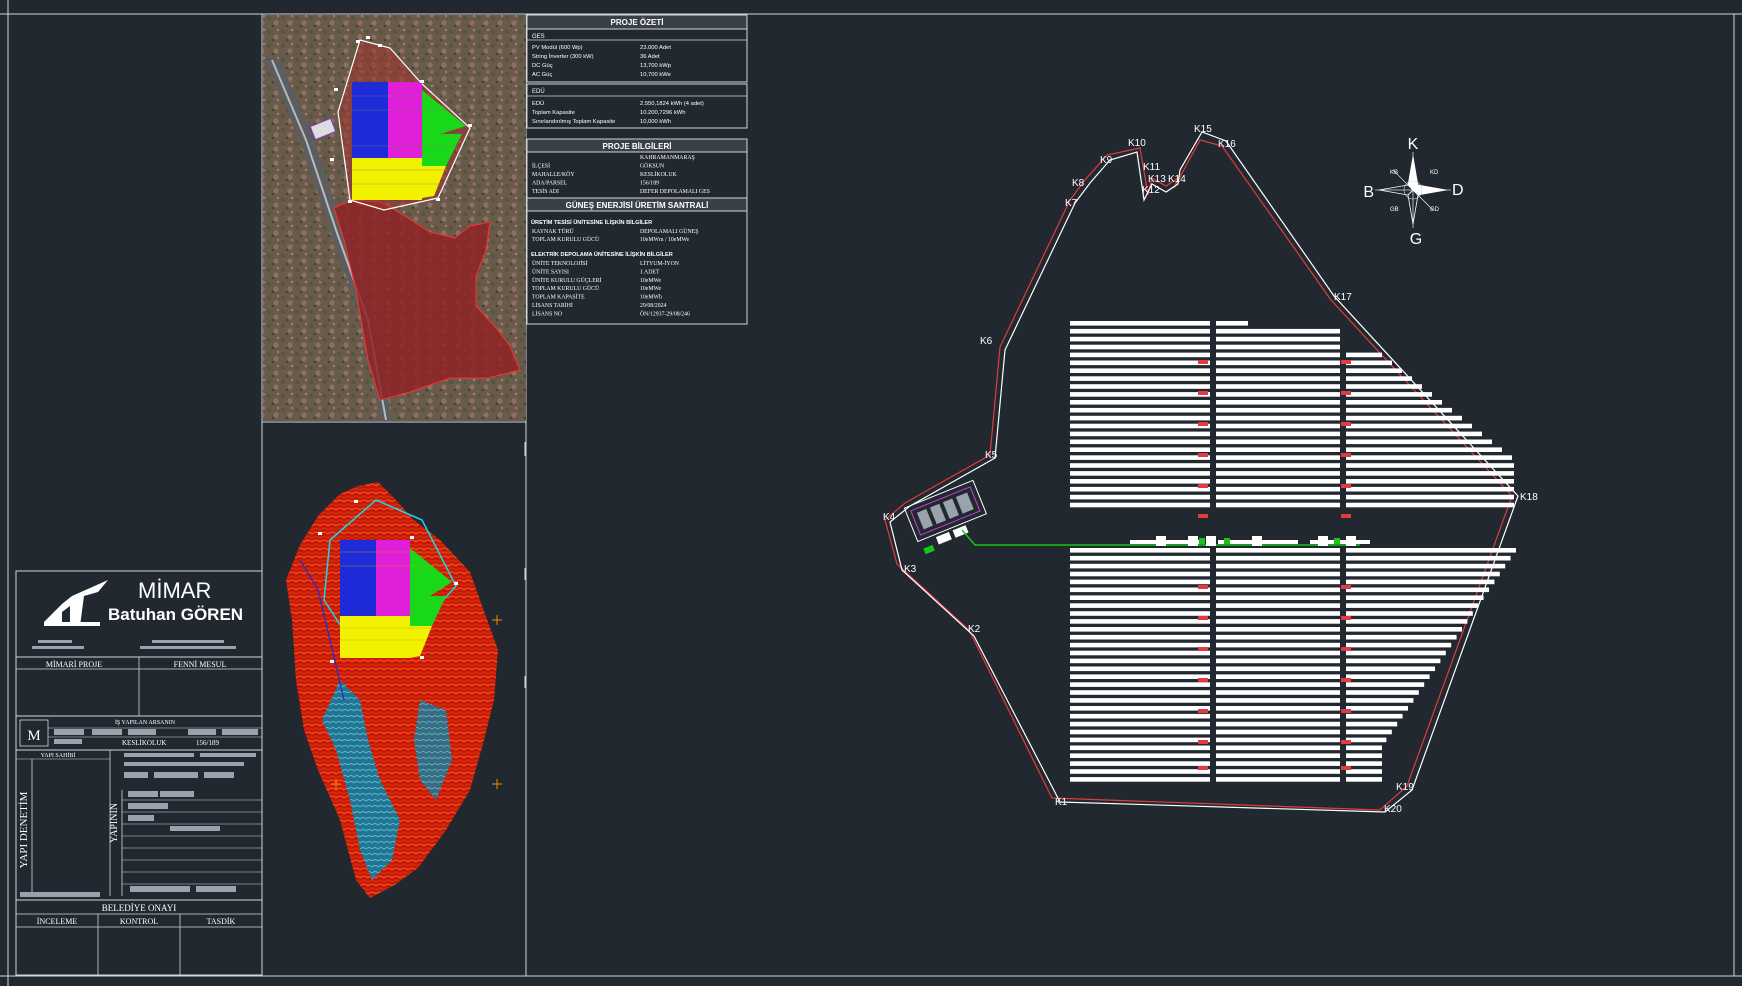  Describe the element at coordinates (910, 569) in the screenshot. I see `boundary-point-label: K3` at that location.